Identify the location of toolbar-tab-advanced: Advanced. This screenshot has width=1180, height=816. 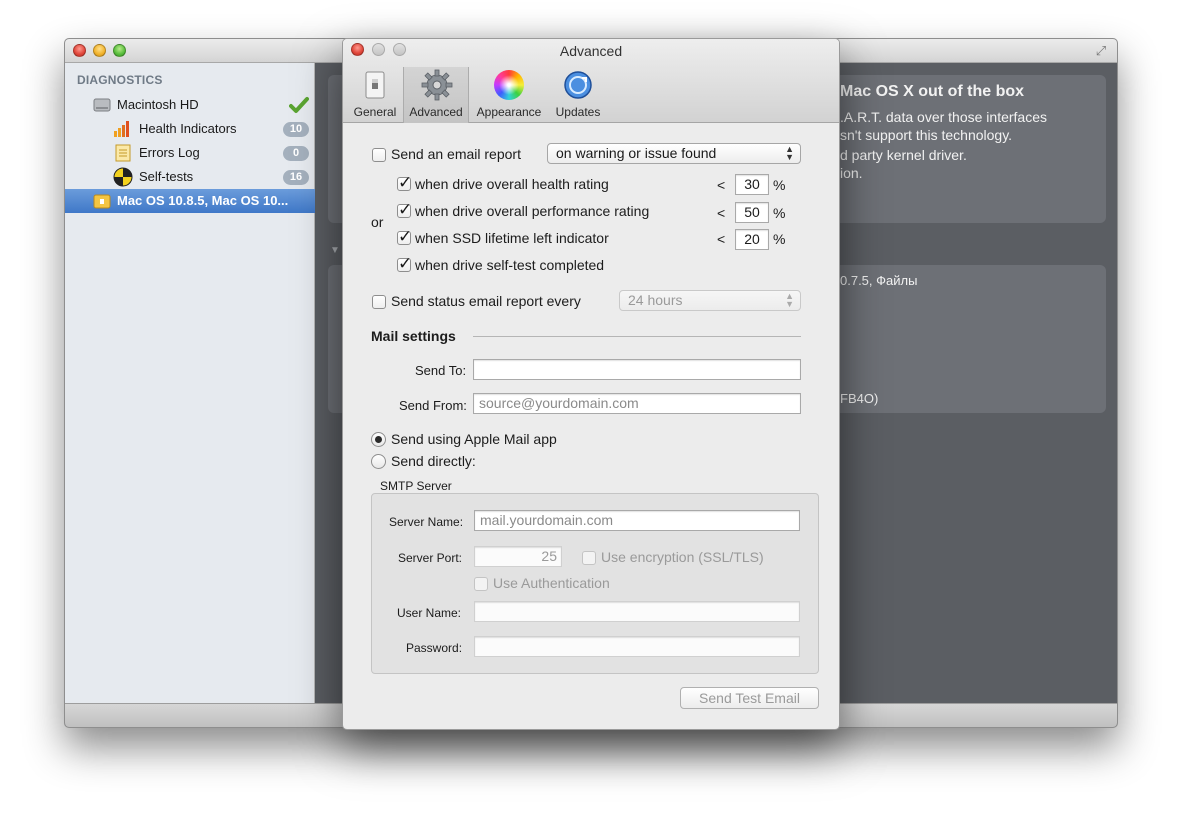
(436, 95).